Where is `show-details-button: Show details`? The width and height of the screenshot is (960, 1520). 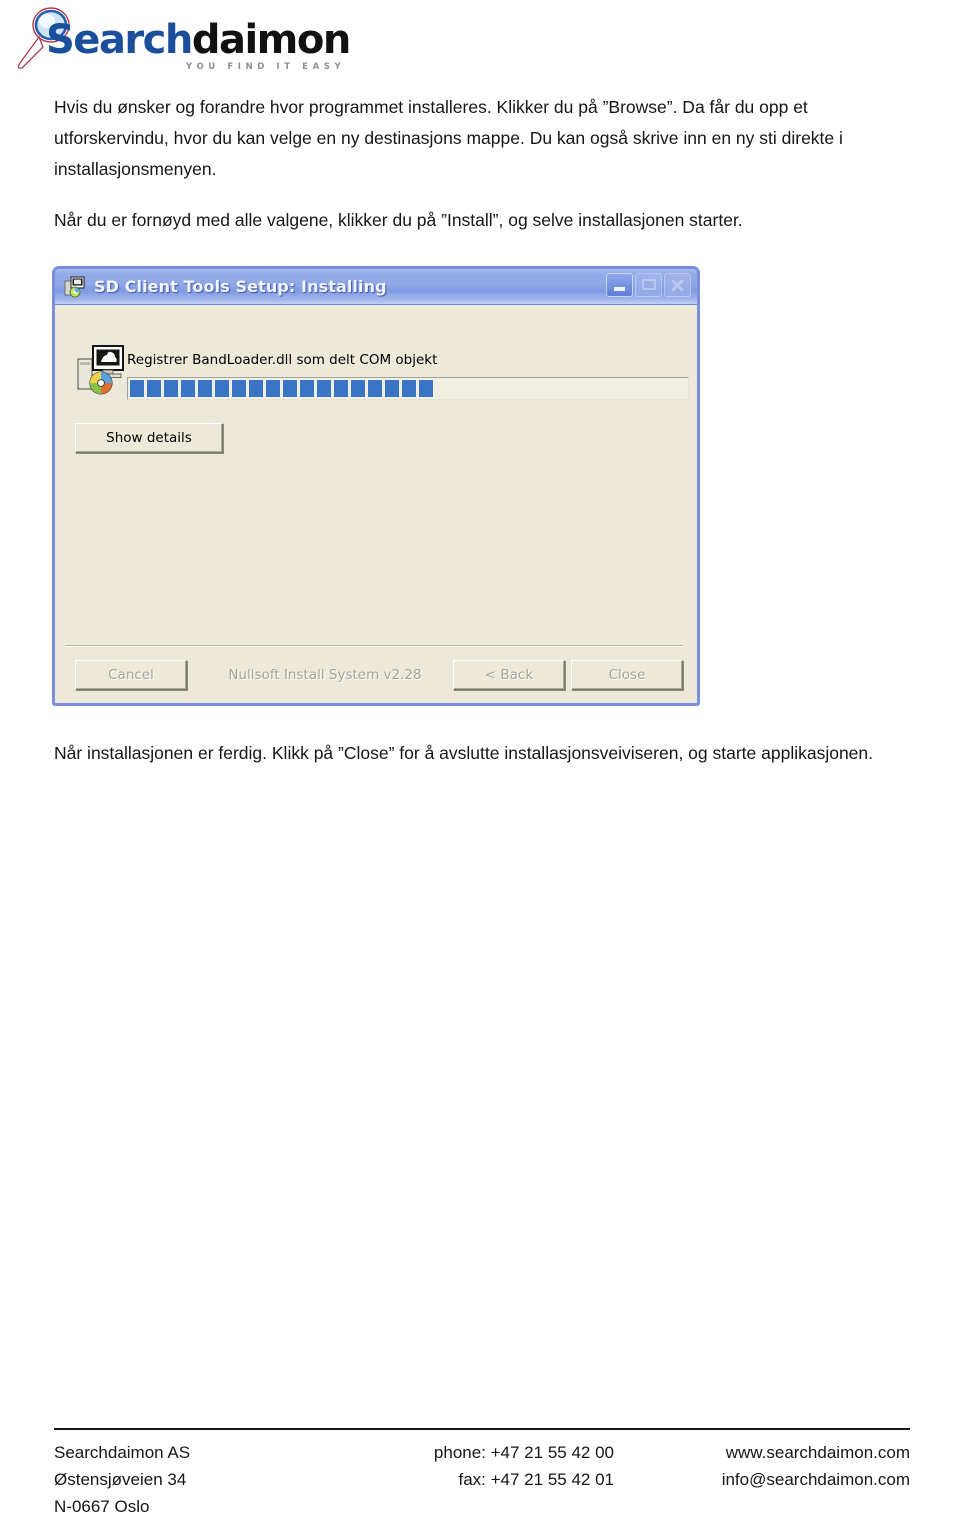 show-details-button: Show details is located at coordinates (149, 438).